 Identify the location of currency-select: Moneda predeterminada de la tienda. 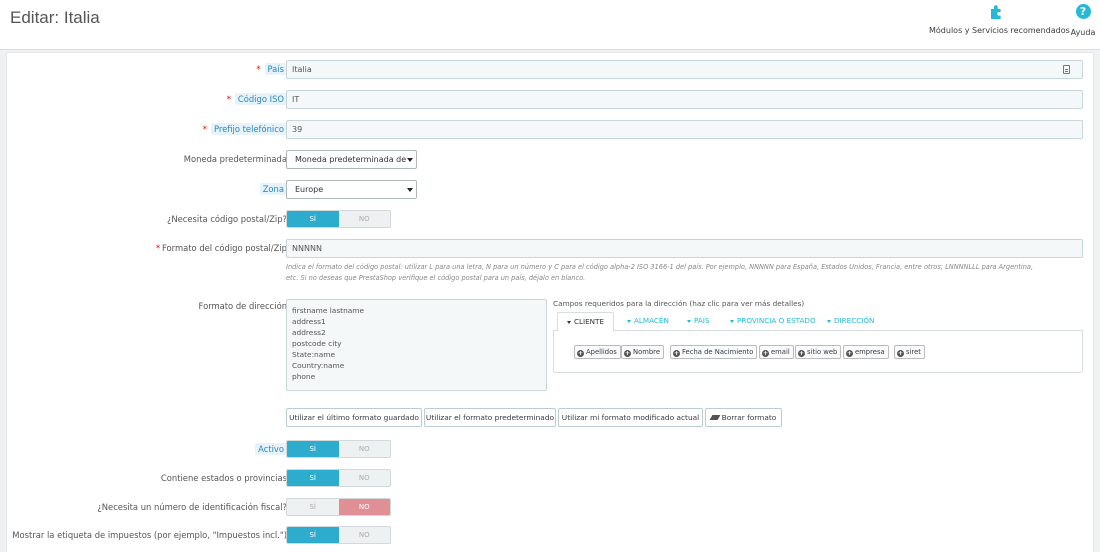
(351, 159).